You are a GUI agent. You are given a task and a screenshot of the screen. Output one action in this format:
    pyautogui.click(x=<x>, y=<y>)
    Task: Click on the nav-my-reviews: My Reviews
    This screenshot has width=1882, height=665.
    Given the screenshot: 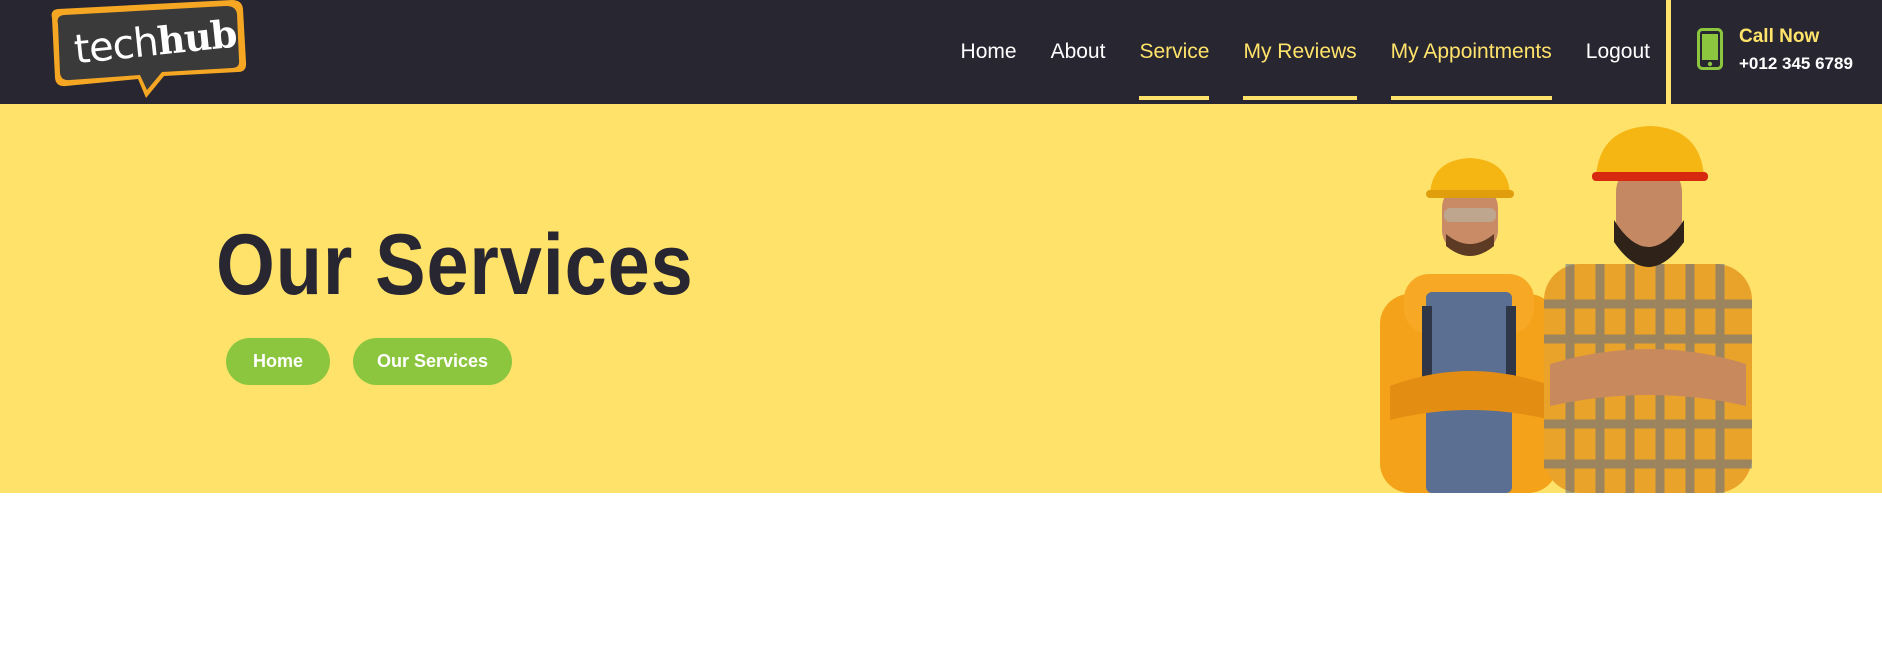 What is the action you would take?
    pyautogui.click(x=1300, y=52)
    